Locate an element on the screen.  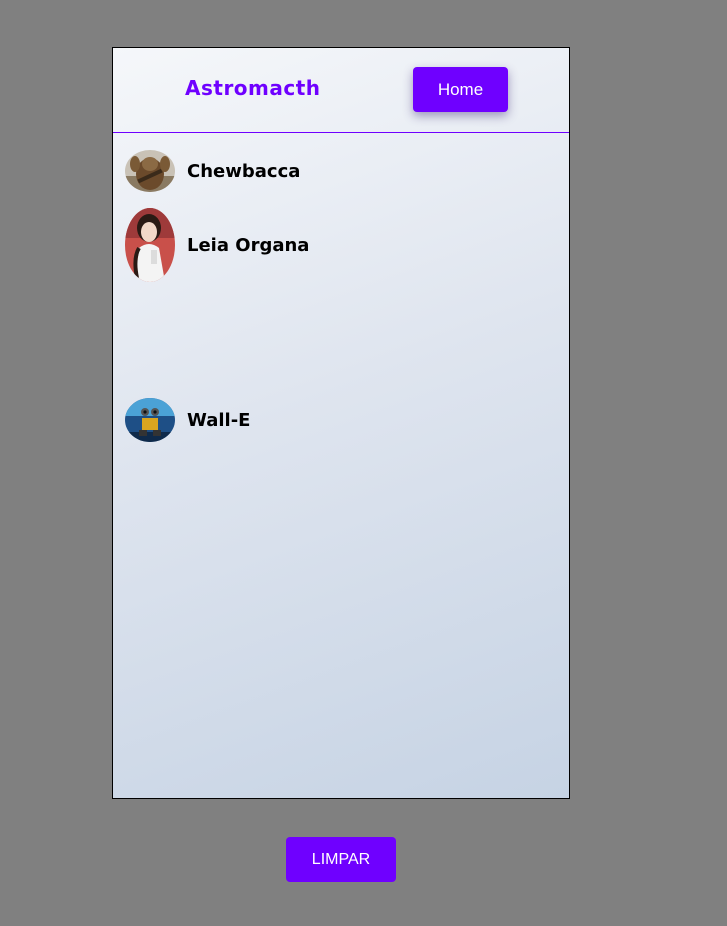
brand-title: Astromacth is located at coordinates (253, 88).